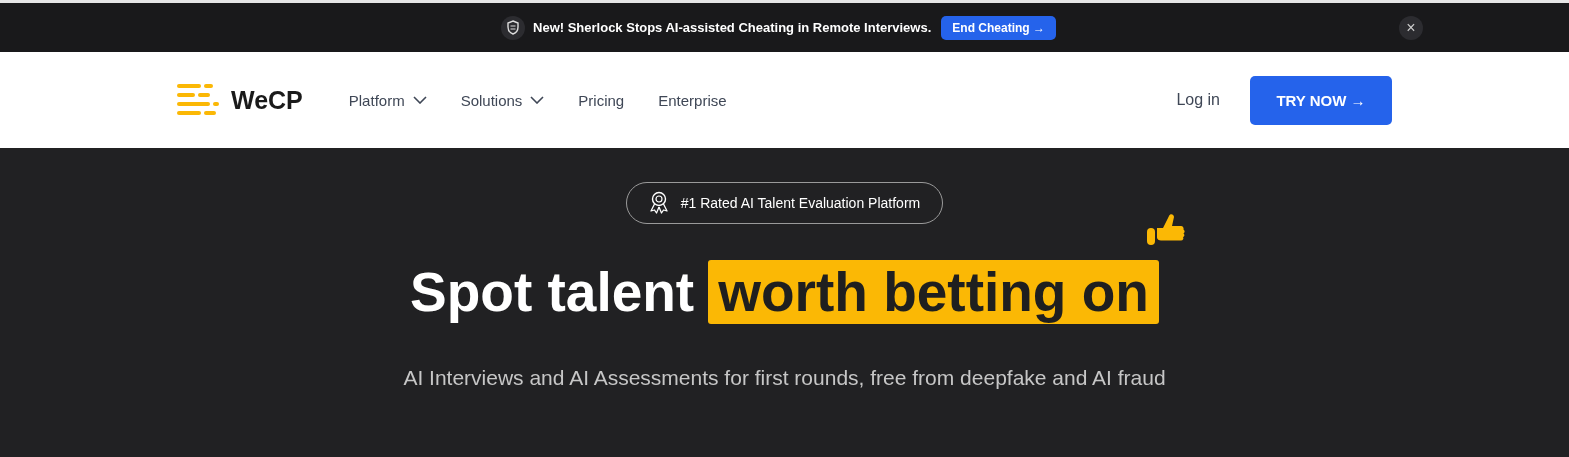  What do you see at coordinates (800, 203) in the screenshot?
I see `badge-text: #1 Rated AI Talent Evaluation Platform` at bounding box center [800, 203].